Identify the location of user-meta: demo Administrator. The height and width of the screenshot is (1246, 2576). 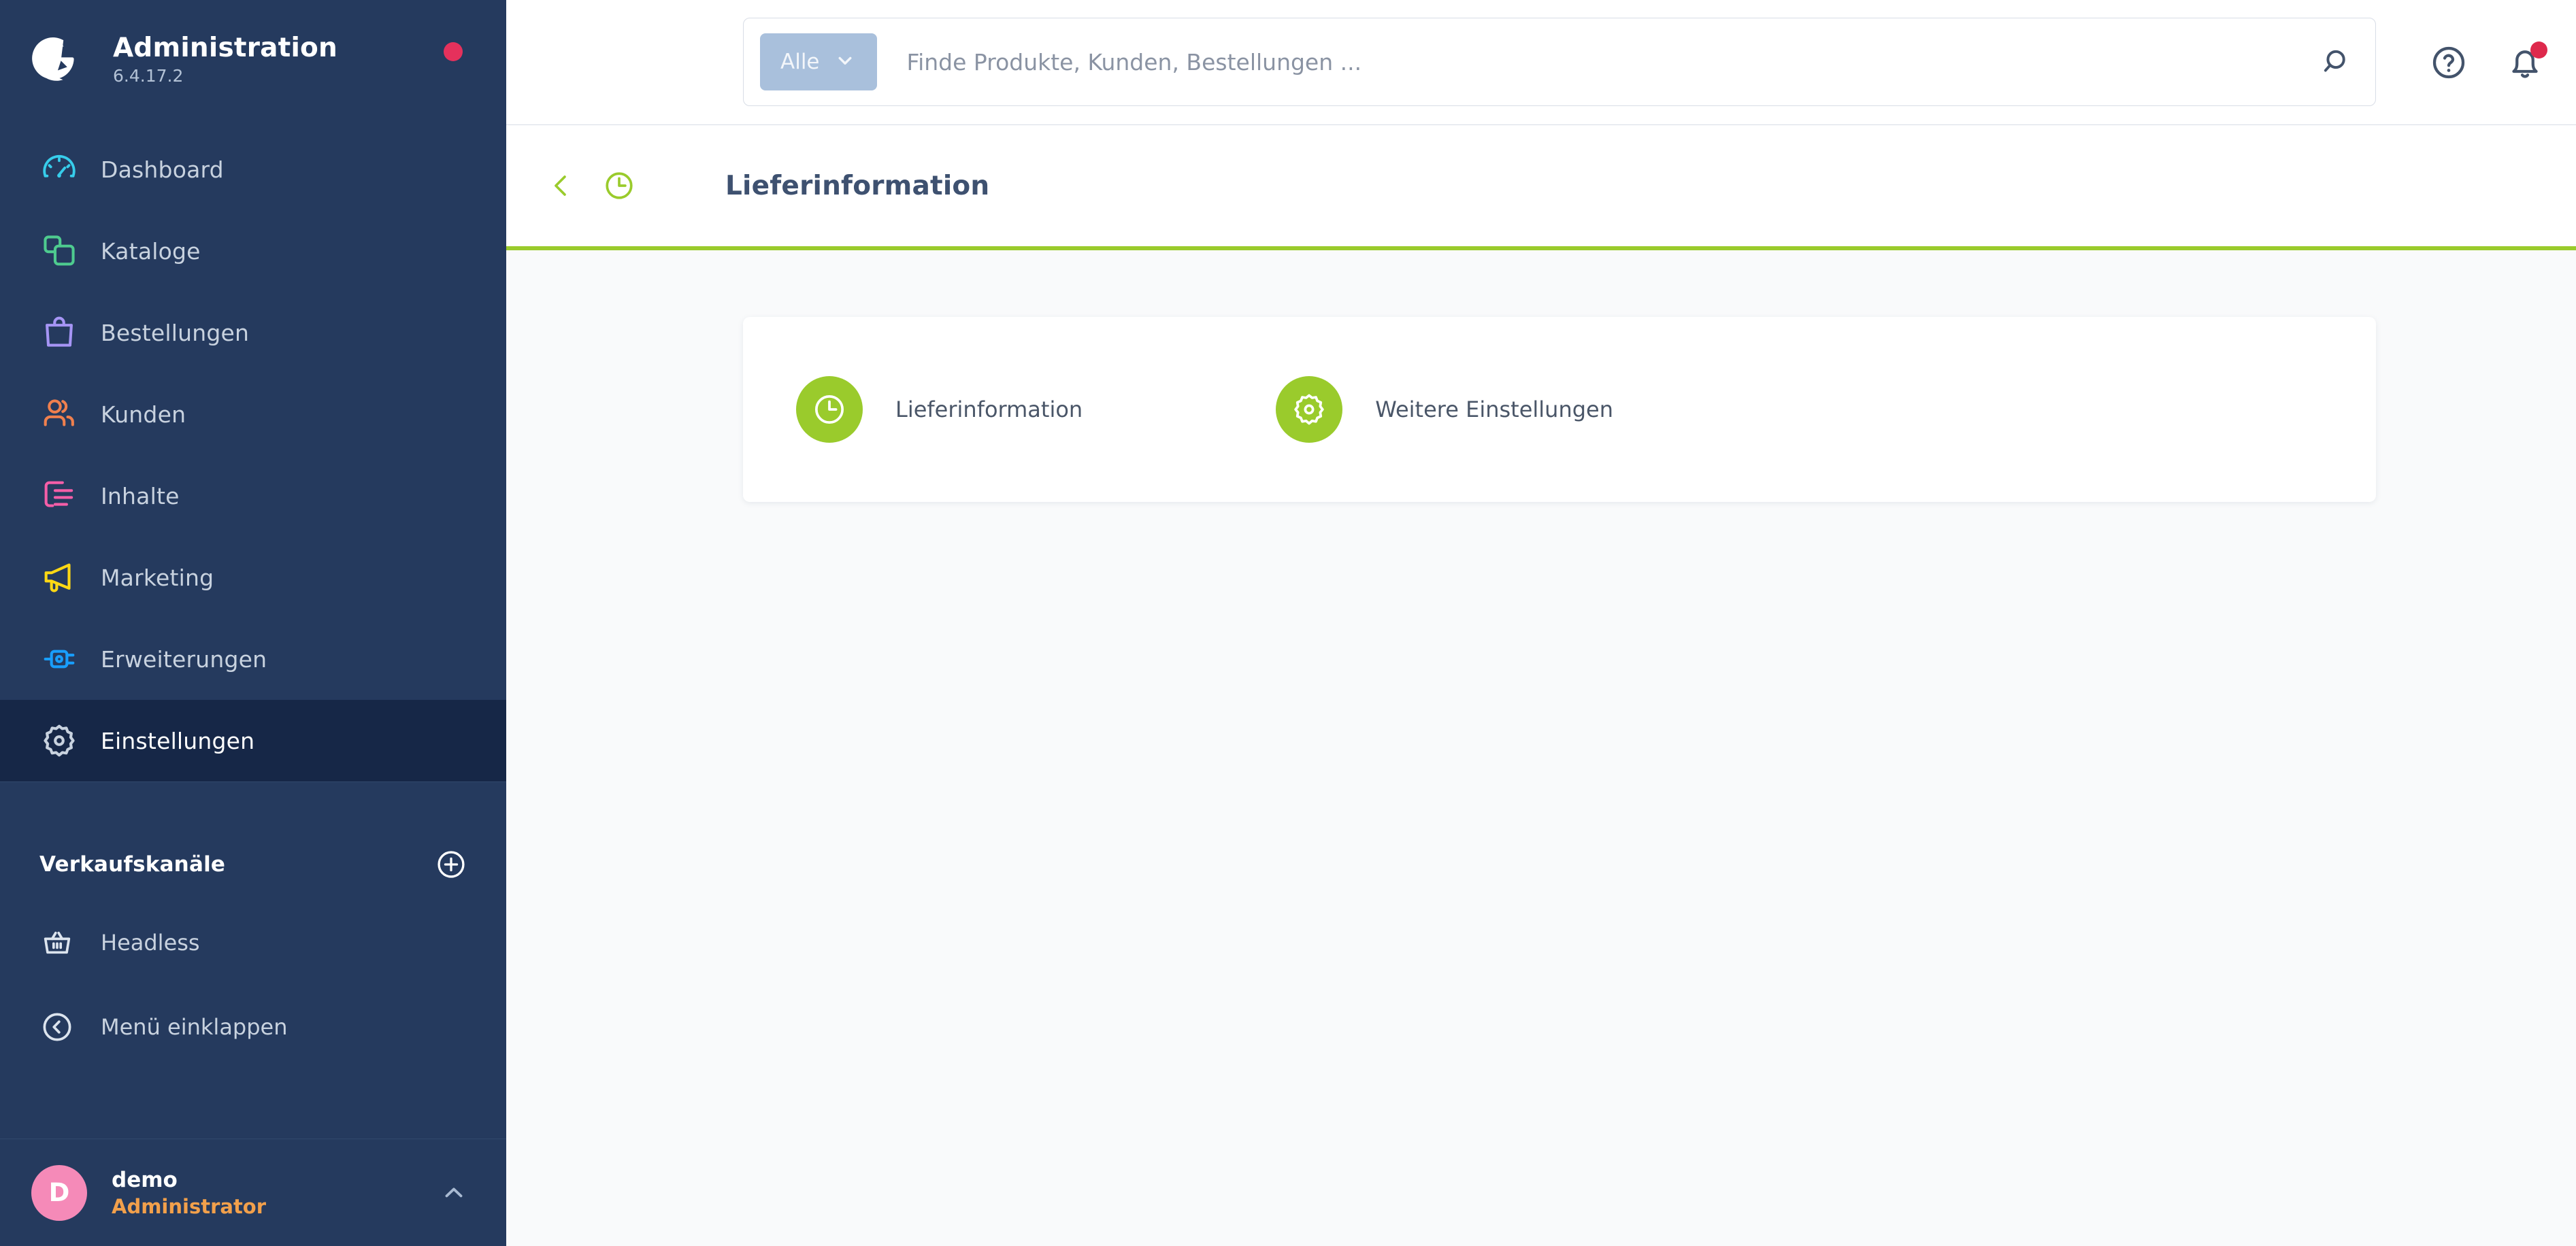
(189, 1193).